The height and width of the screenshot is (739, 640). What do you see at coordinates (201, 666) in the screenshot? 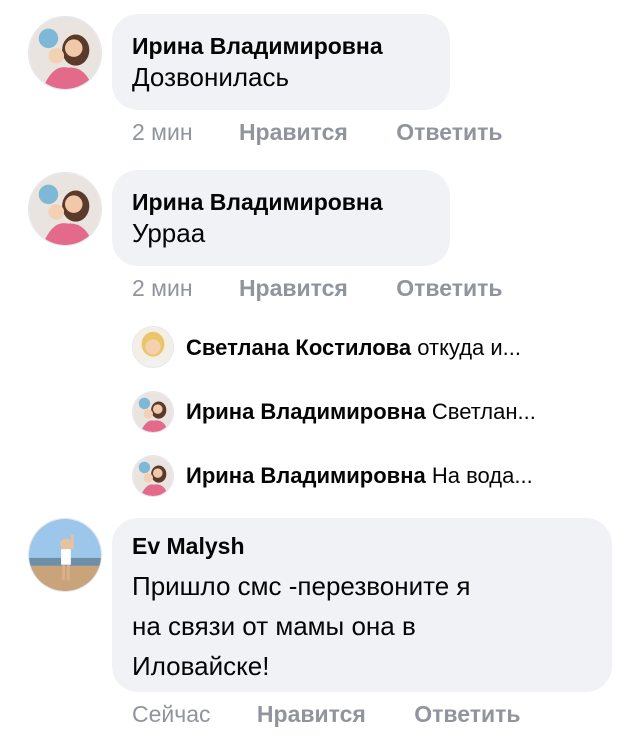
I see `comment-text-line: Иловайске!` at bounding box center [201, 666].